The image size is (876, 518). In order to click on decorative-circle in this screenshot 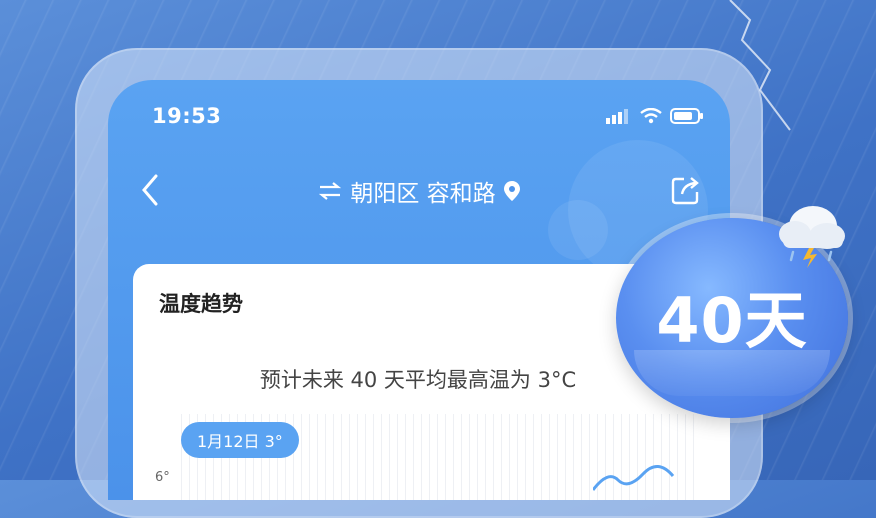, I will do `click(578, 230)`.